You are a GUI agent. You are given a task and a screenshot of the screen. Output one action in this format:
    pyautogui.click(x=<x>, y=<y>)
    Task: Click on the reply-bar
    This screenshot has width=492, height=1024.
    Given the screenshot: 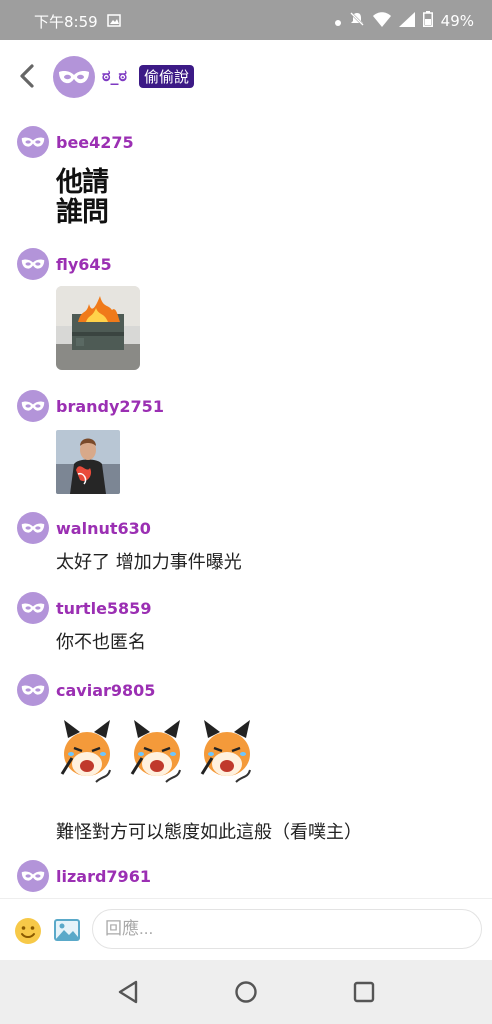 What is the action you would take?
    pyautogui.click(x=246, y=929)
    